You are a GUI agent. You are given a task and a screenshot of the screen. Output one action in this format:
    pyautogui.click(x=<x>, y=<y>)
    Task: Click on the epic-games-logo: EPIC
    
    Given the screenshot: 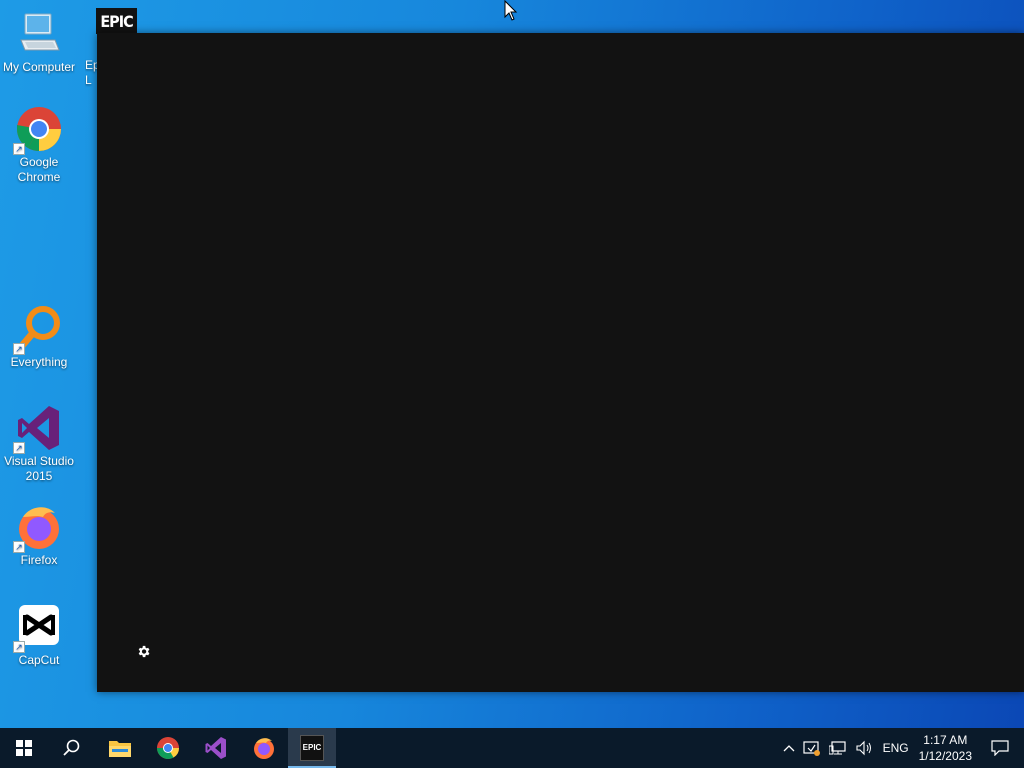 What is the action you would take?
    pyautogui.click(x=116, y=21)
    